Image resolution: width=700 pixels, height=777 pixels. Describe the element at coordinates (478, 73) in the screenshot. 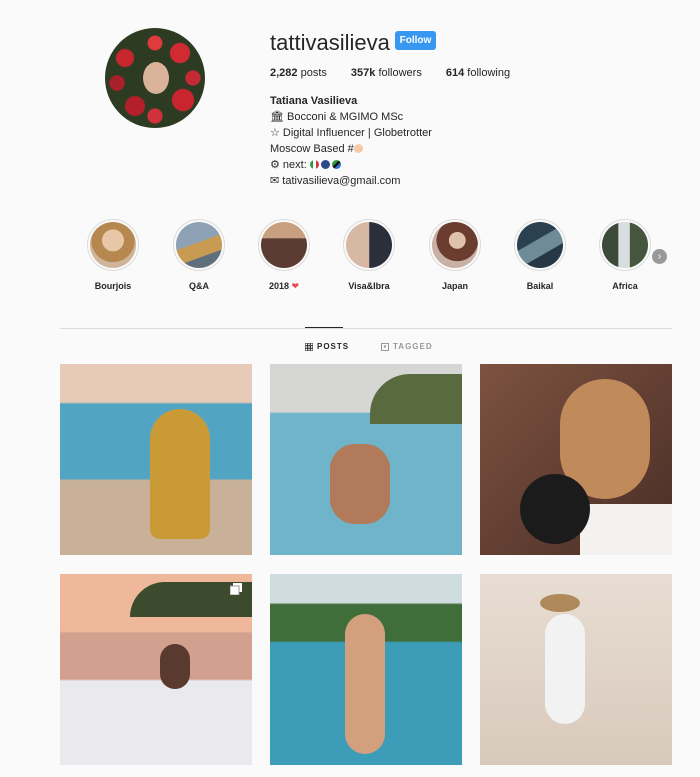

I see `following-count: 614 following` at that location.